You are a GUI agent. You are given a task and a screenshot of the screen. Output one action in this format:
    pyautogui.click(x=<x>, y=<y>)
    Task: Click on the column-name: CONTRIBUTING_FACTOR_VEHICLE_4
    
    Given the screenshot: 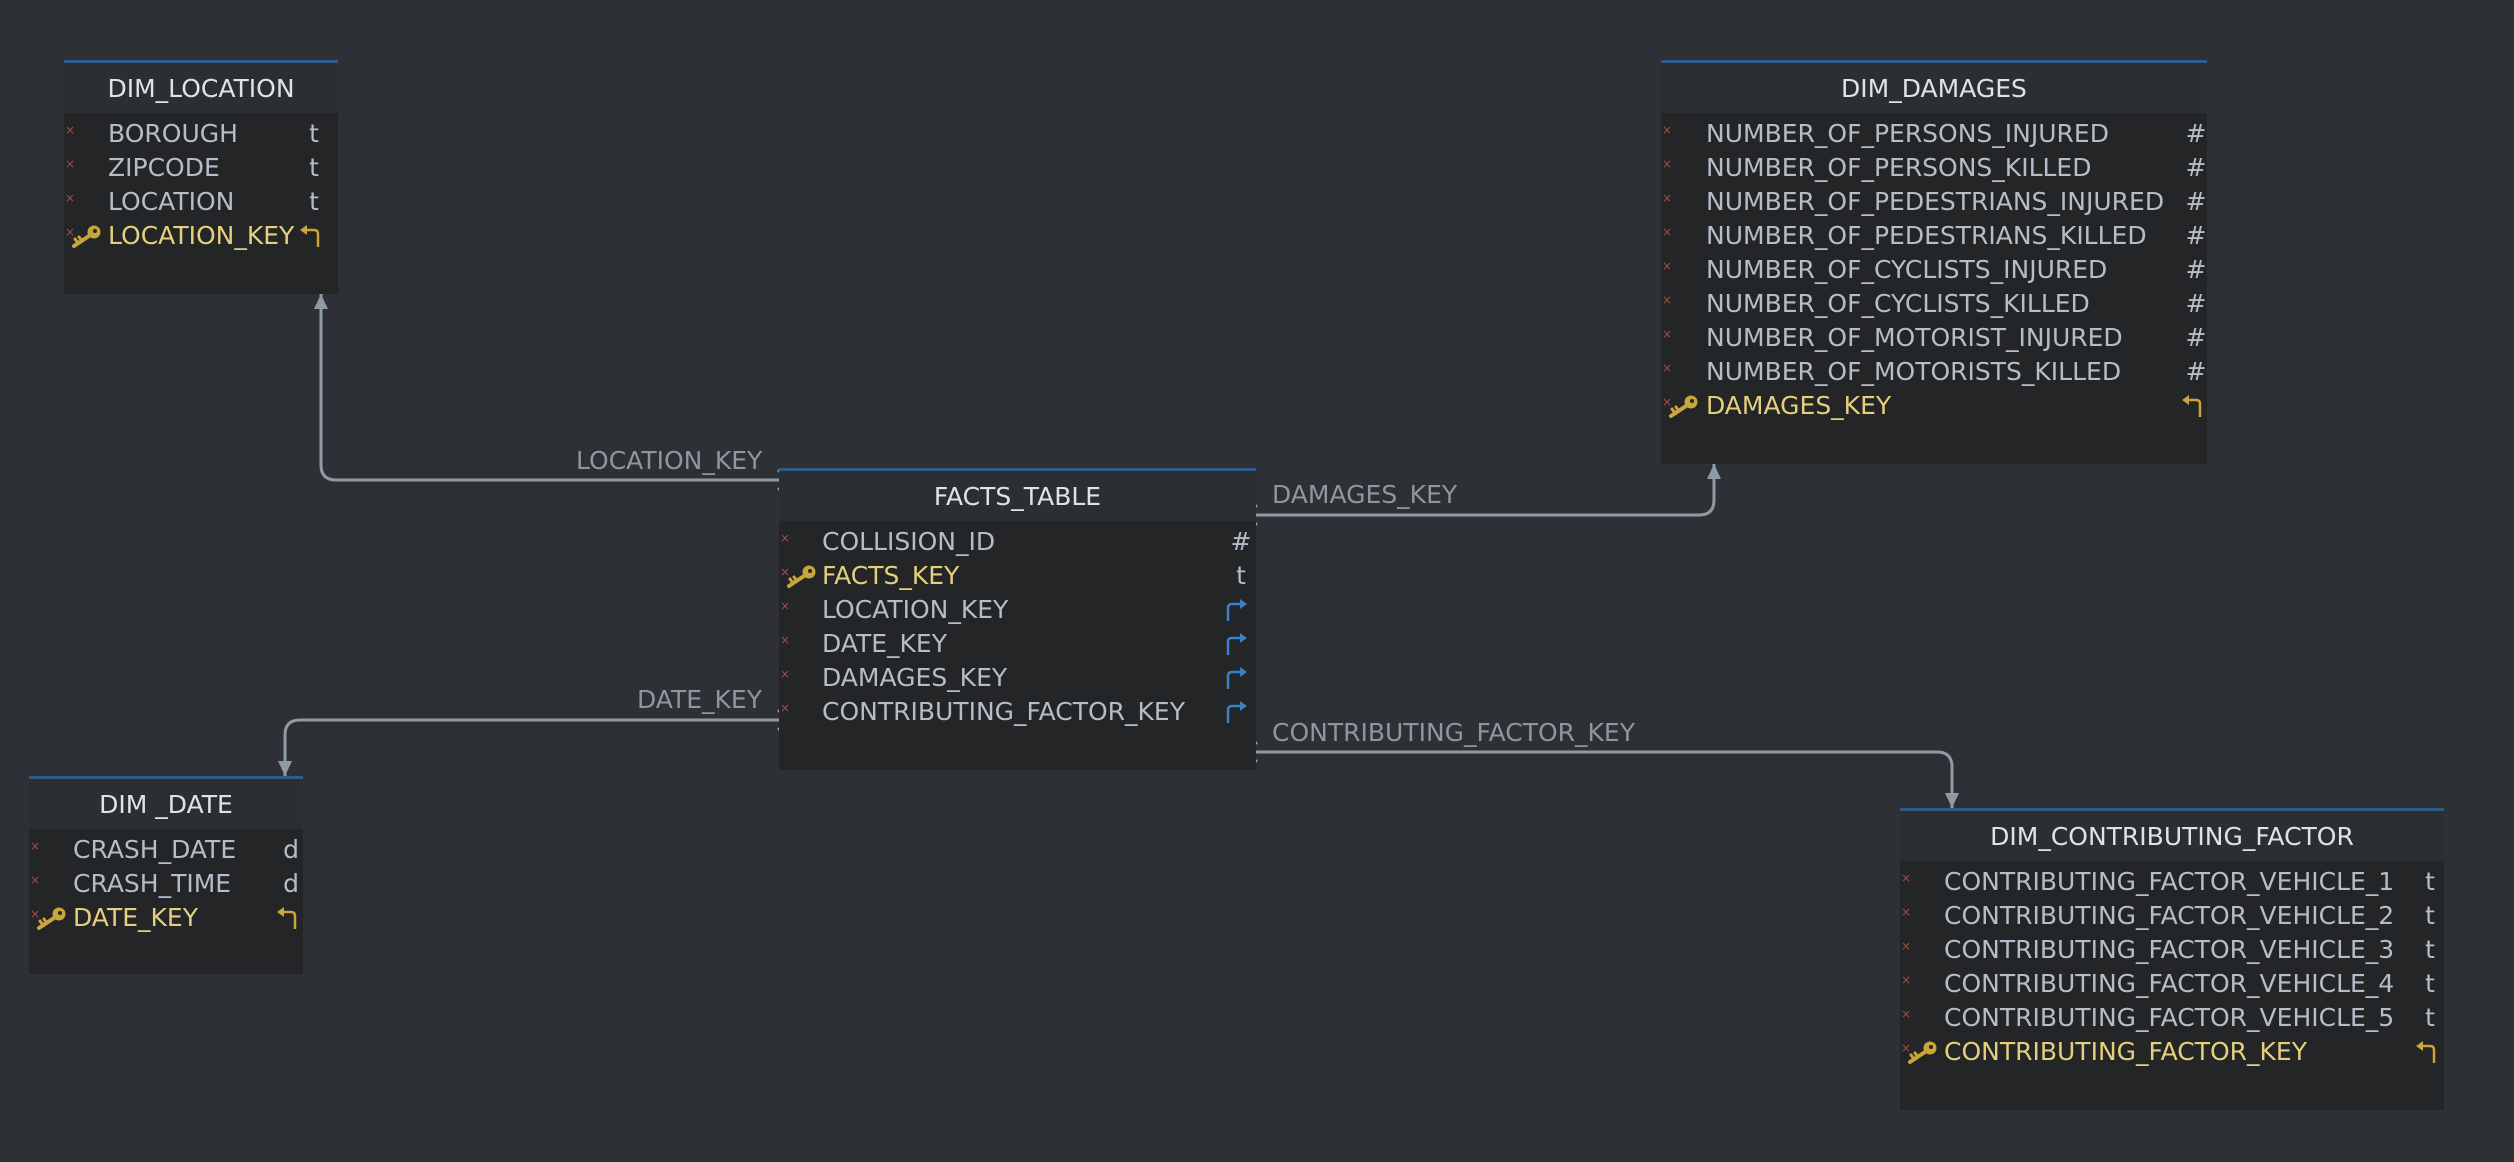 What is the action you would take?
    pyautogui.click(x=2169, y=983)
    